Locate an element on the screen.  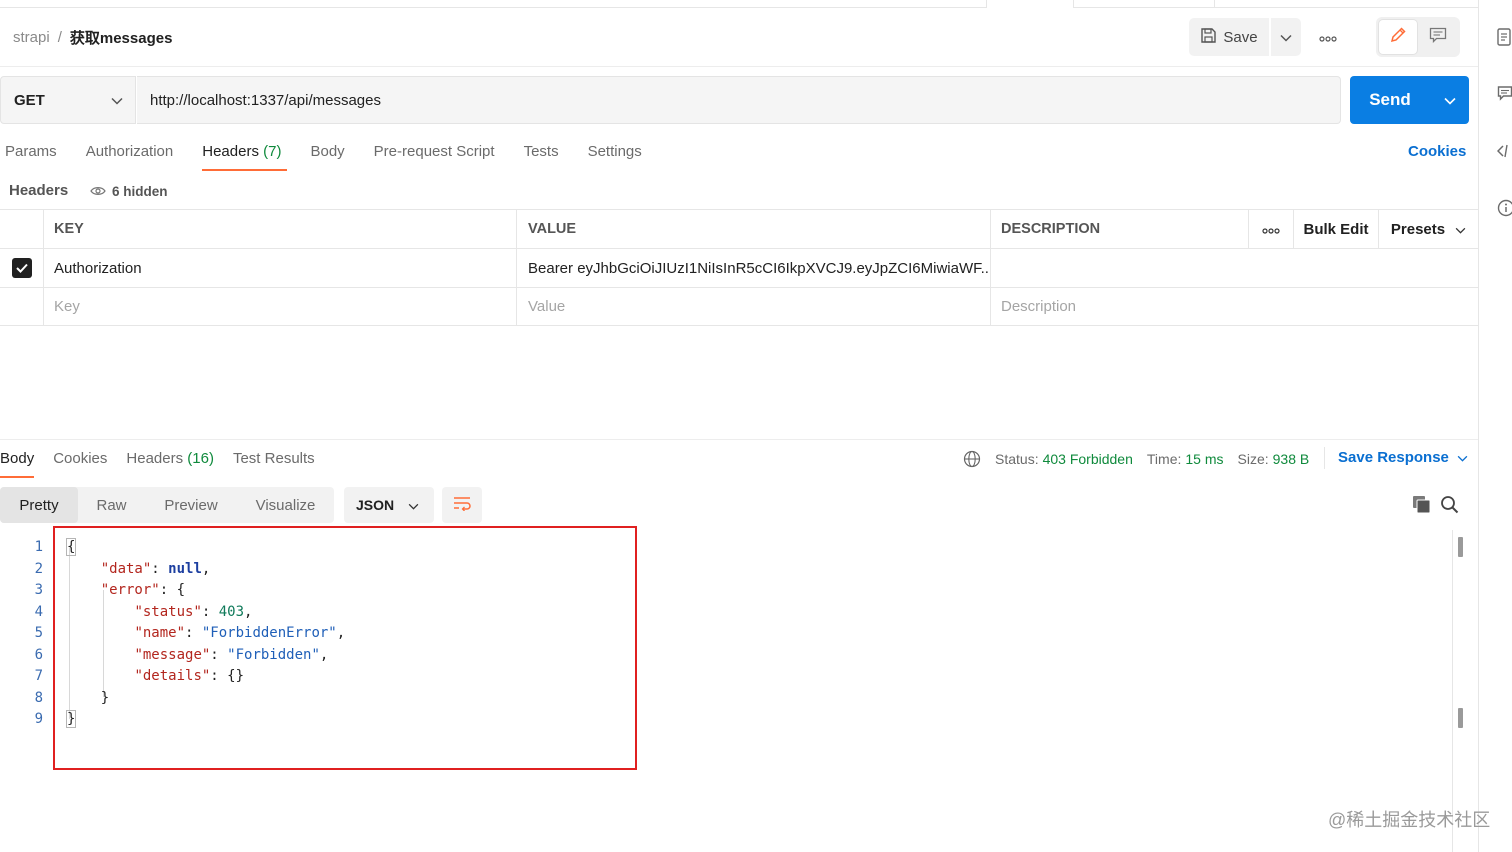
tab-settings: Settings is located at coordinates (615, 157).